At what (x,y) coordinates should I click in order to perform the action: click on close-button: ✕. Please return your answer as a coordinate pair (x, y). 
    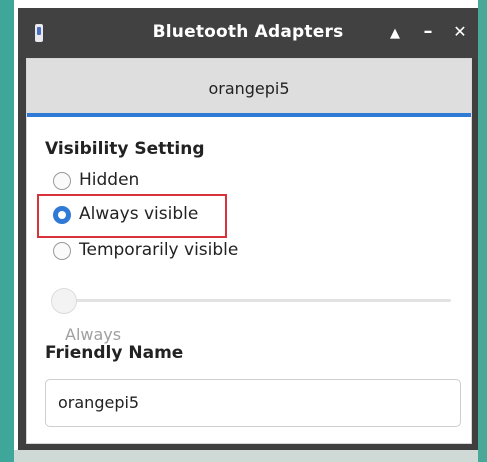
    Looking at the image, I should click on (460, 32).